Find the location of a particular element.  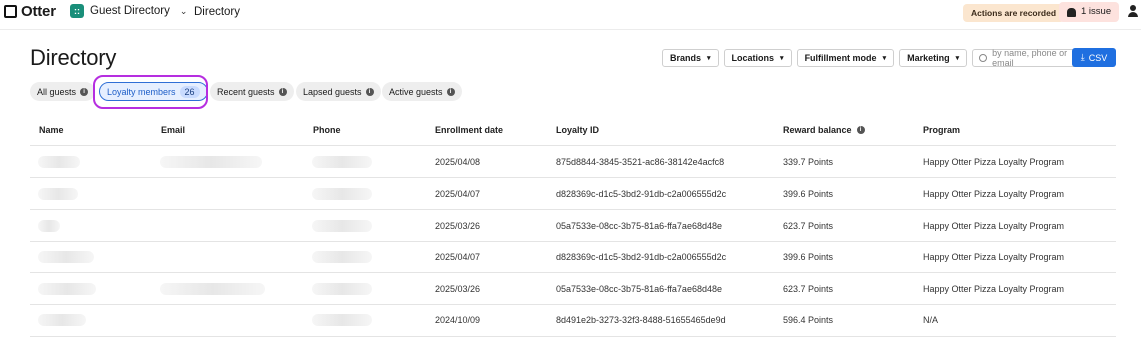

app-name: Guest Directory is located at coordinates (130, 11).